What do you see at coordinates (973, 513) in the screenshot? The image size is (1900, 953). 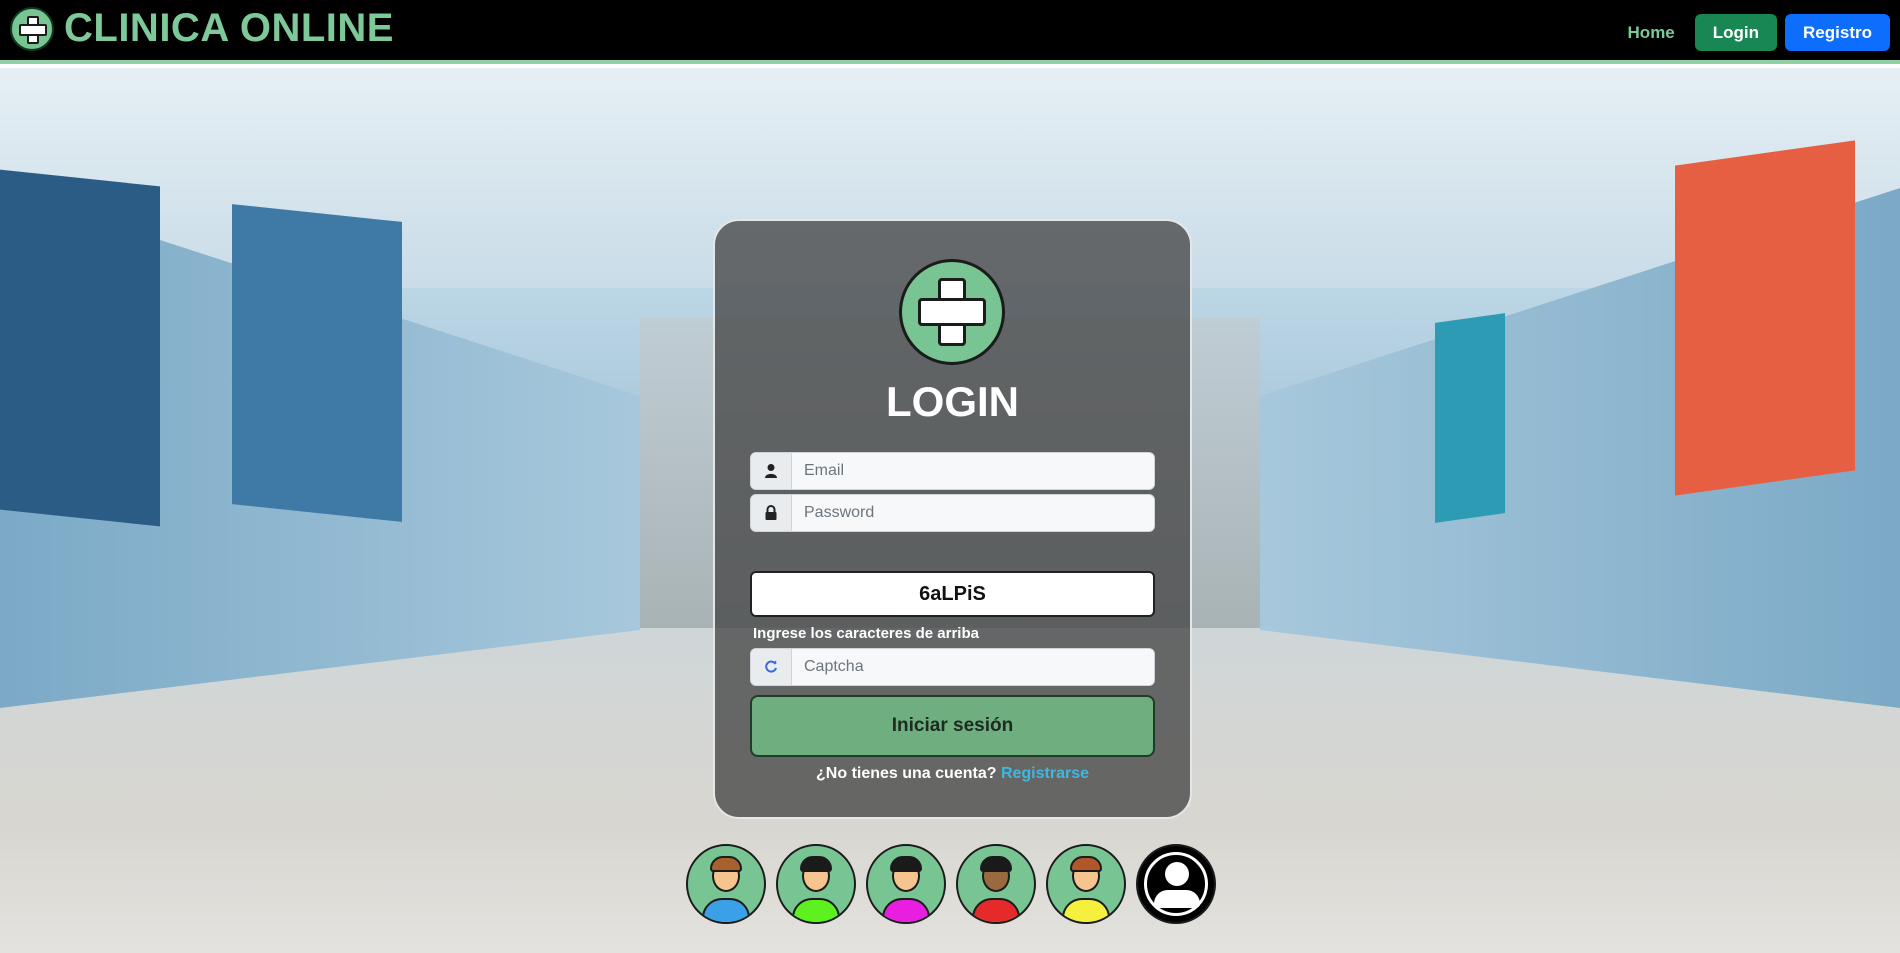 I see `password-input` at bounding box center [973, 513].